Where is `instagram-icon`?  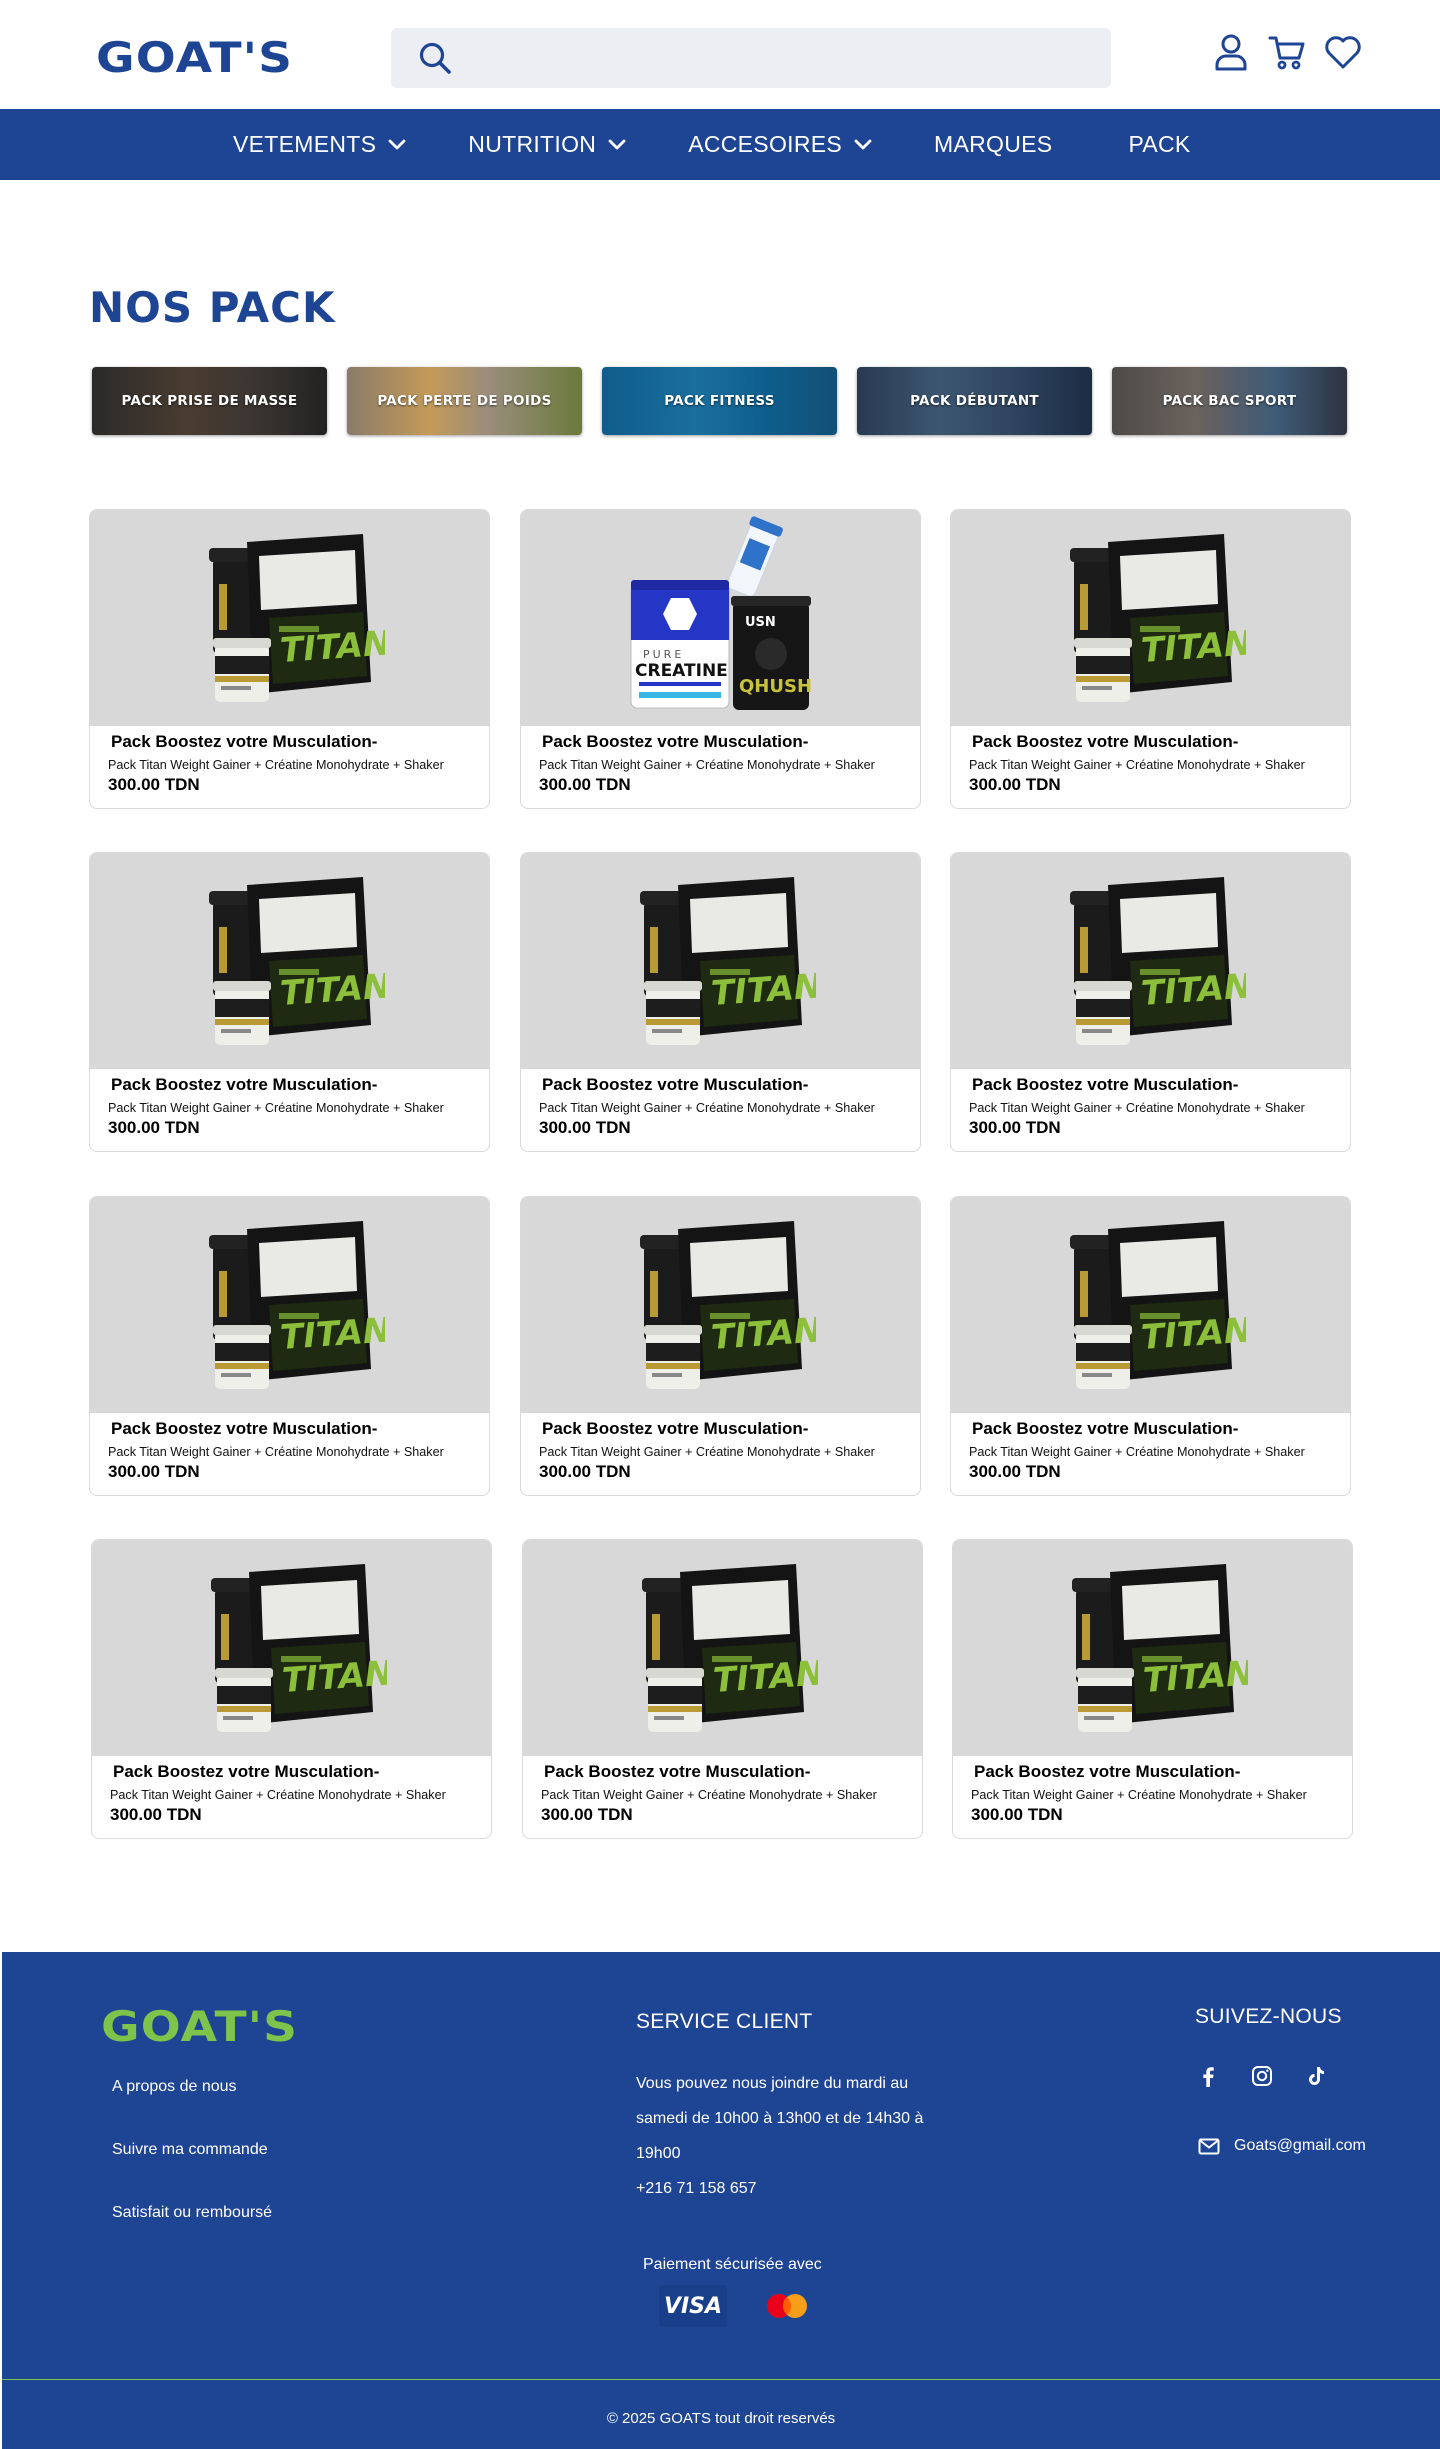 instagram-icon is located at coordinates (1262, 2076).